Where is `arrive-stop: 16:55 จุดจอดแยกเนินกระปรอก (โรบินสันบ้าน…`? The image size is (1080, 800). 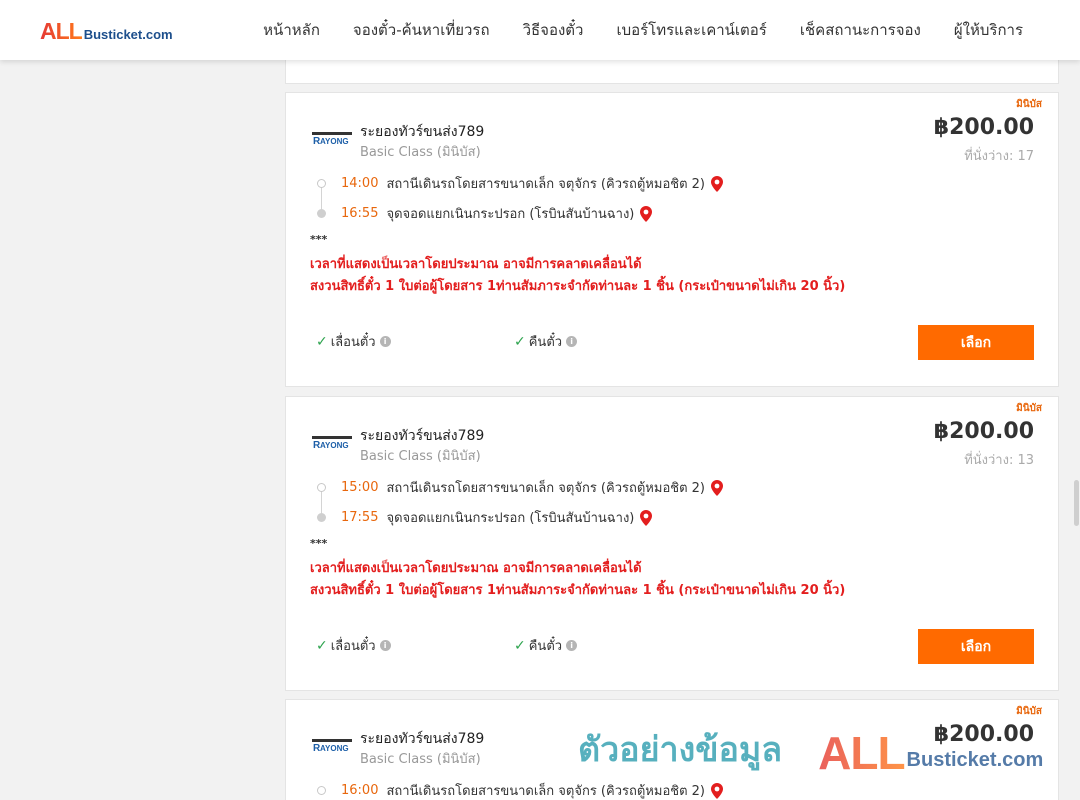 arrive-stop: 16:55 จุดจอดแยกเนินกระปรอก (โรบินสันบ้าน… is located at coordinates (497, 213).